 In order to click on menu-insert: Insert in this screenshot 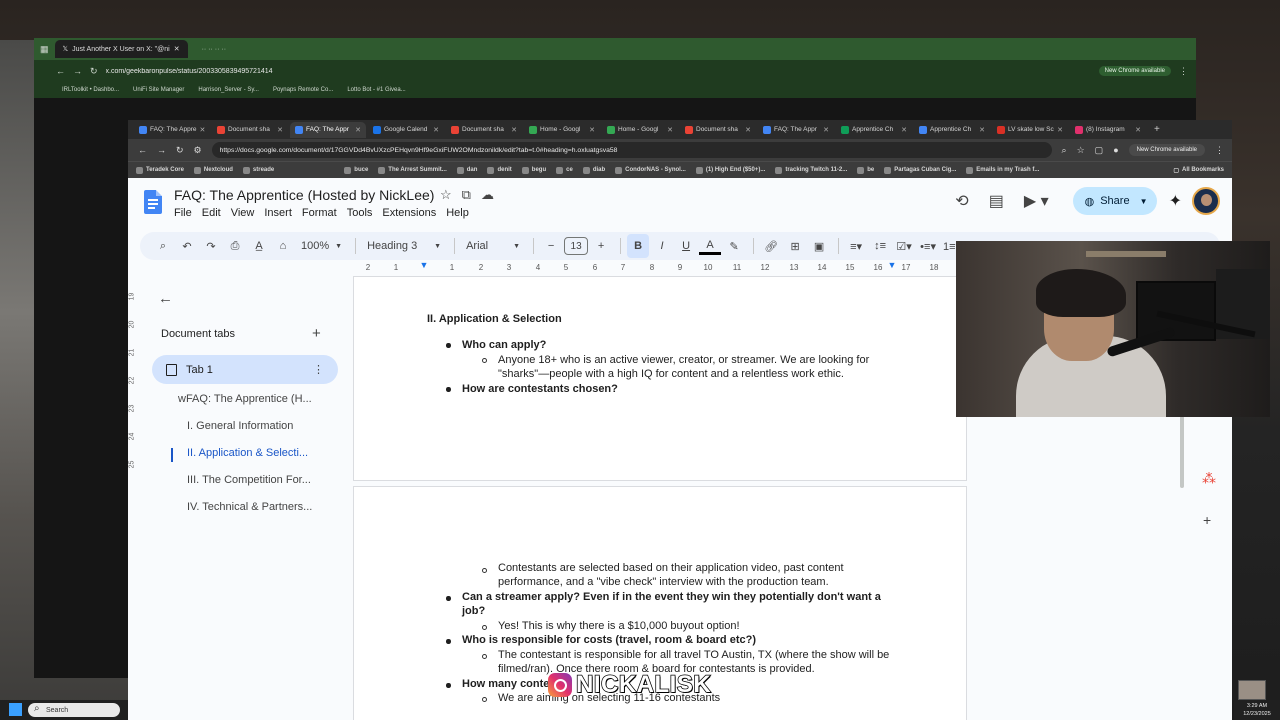, I will do `click(280, 213)`.